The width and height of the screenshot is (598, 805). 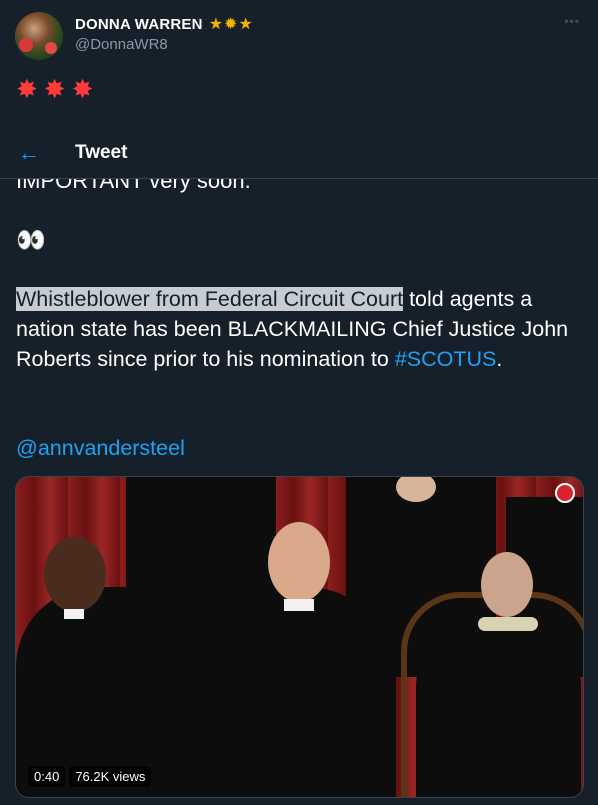 I want to click on profile-header: DONNA WARREN ★✹★ @DonnaWR8 ◦◦◦, so click(x=299, y=35).